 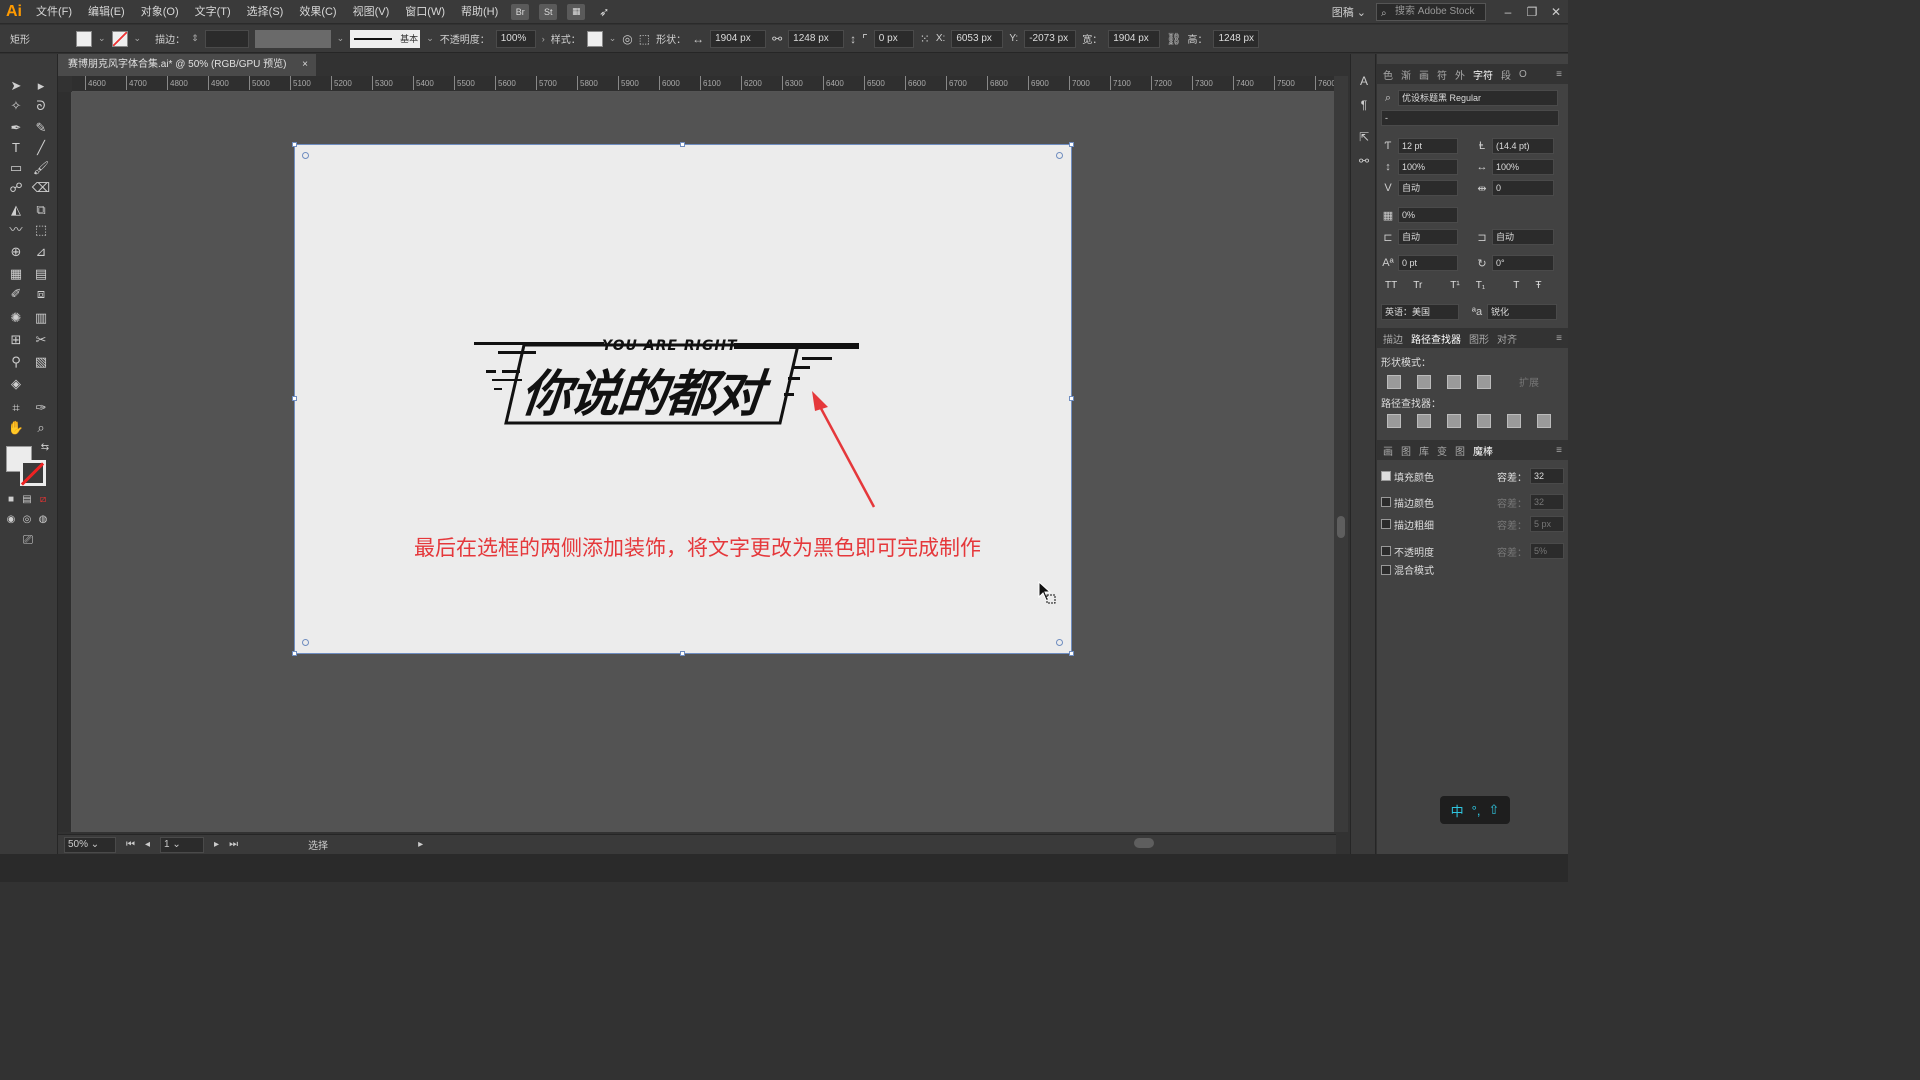 I want to click on handle-bottom-center, so click(x=682, y=653).